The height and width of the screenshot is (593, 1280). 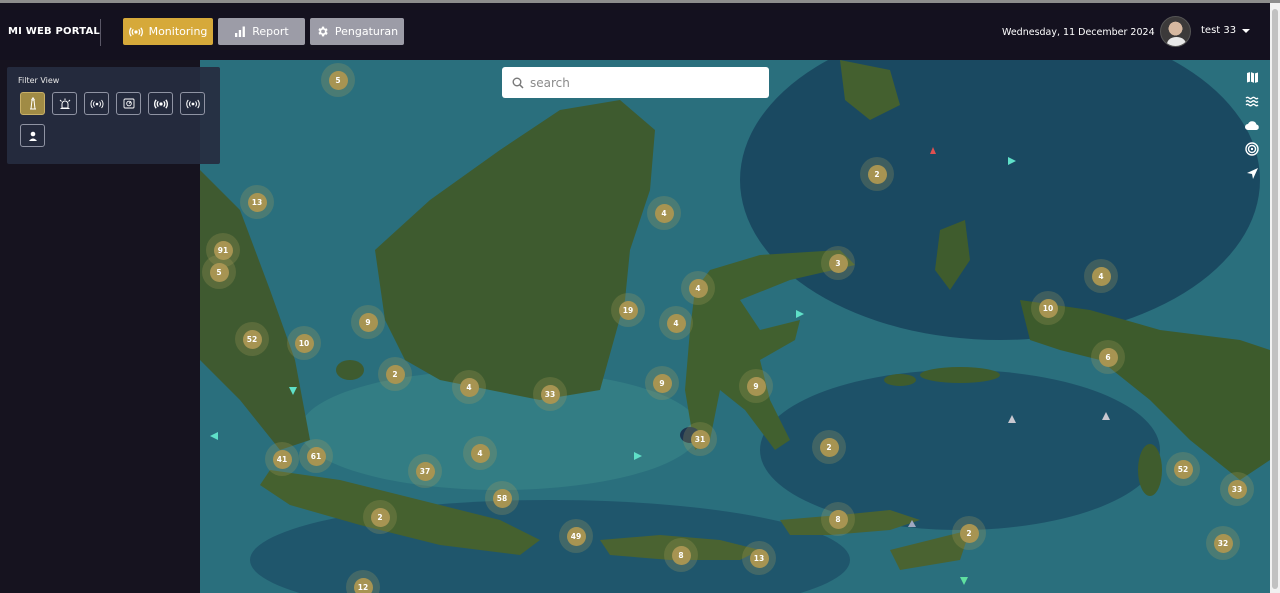 I want to click on current-date: Wednesday, 11 December 2024, so click(x=1078, y=32).